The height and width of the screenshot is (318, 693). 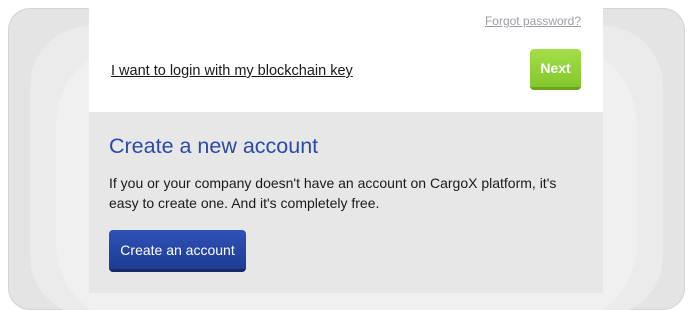 What do you see at coordinates (177, 251) in the screenshot?
I see `create-account-button: Create an account` at bounding box center [177, 251].